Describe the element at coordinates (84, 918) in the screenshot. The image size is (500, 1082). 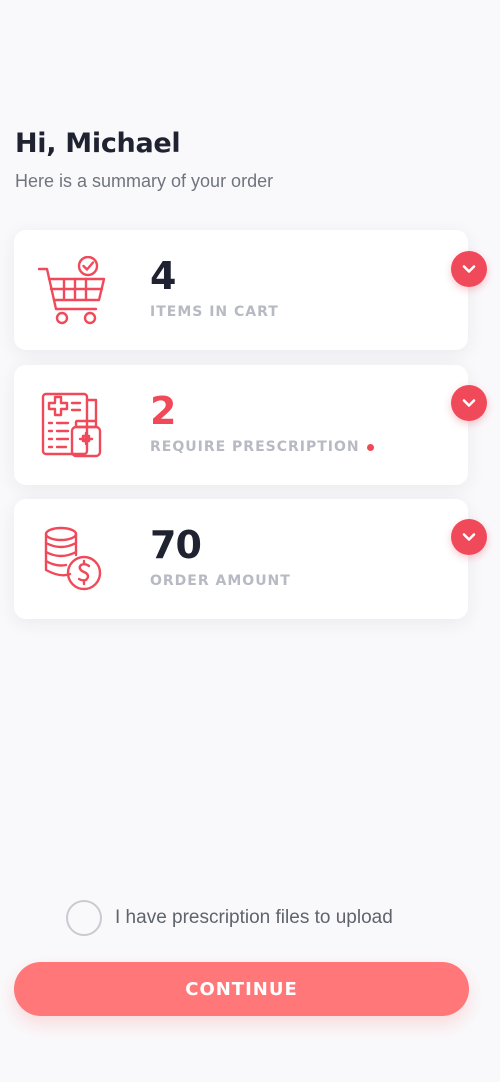
I see `prescription-upload-radio` at that location.